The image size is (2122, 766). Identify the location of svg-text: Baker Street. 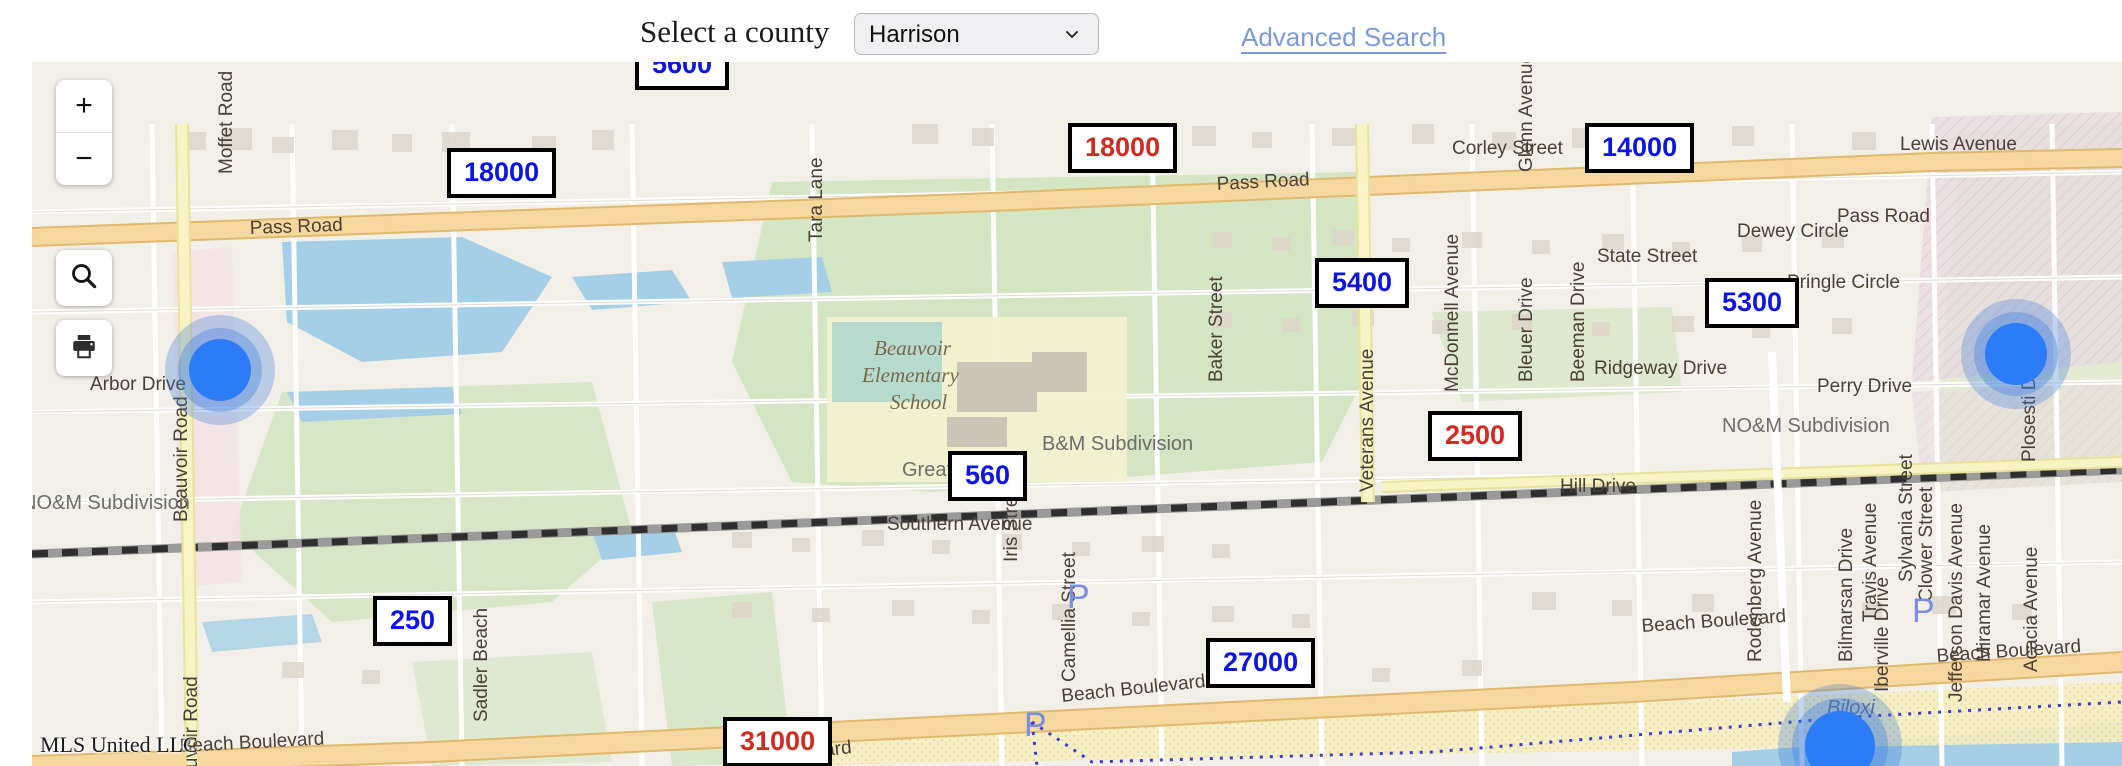
(1216, 329).